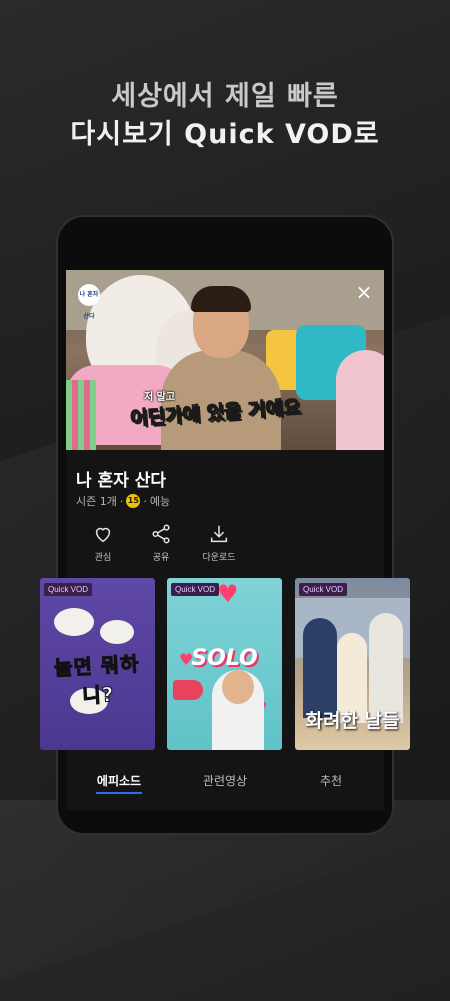 The height and width of the screenshot is (1001, 450). Describe the element at coordinates (96, 501) in the screenshot. I see `season-count: 시즌 1개` at that location.